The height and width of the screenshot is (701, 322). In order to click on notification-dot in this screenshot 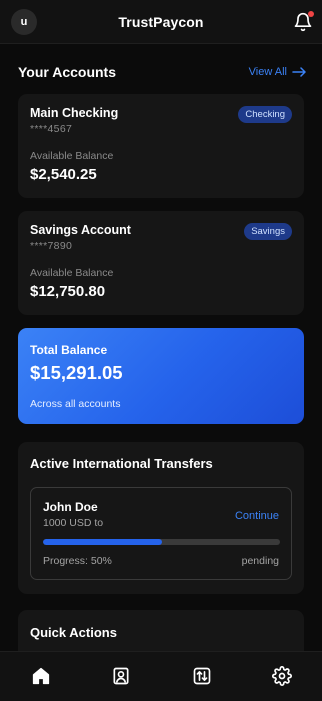, I will do `click(311, 14)`.